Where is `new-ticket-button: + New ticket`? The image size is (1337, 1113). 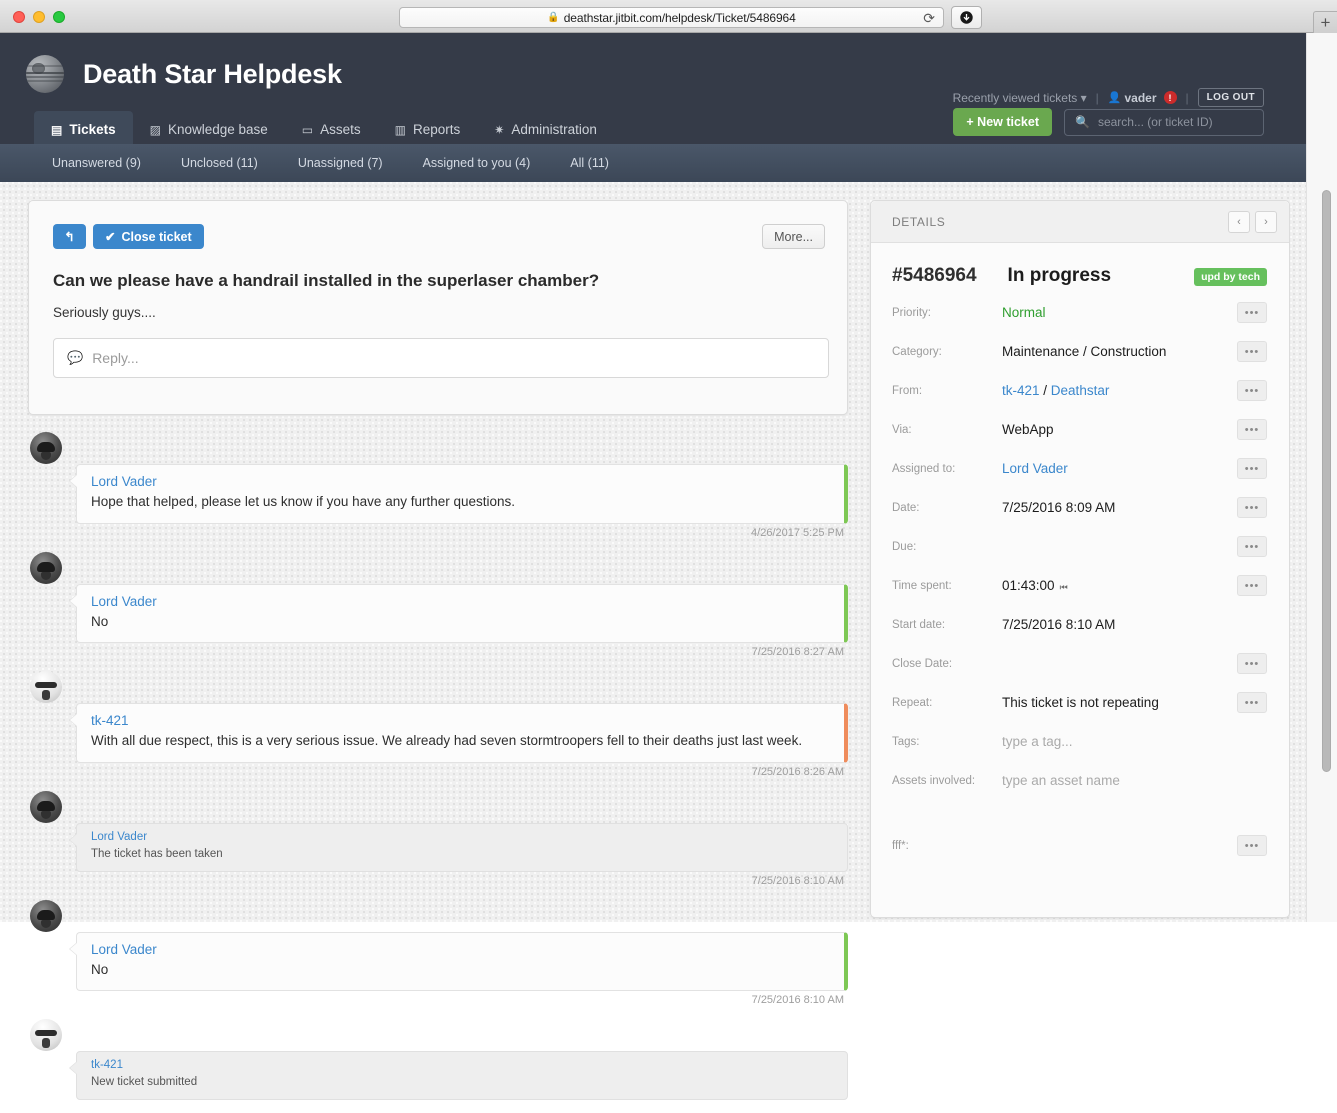
new-ticket-button: + New ticket is located at coordinates (1002, 122).